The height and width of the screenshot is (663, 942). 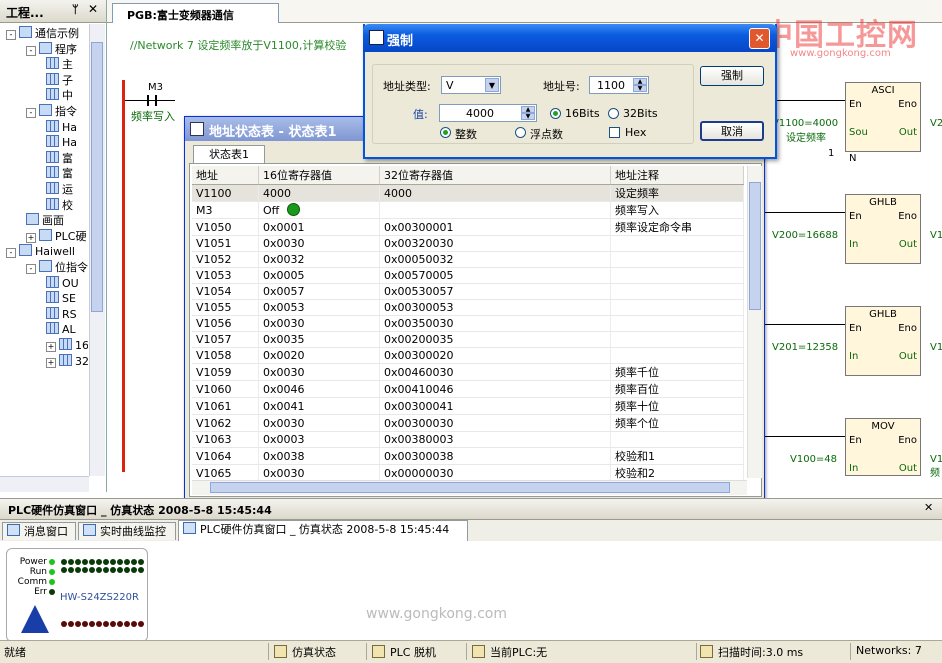 I want to click on tree-item: RS, so click(x=67, y=314).